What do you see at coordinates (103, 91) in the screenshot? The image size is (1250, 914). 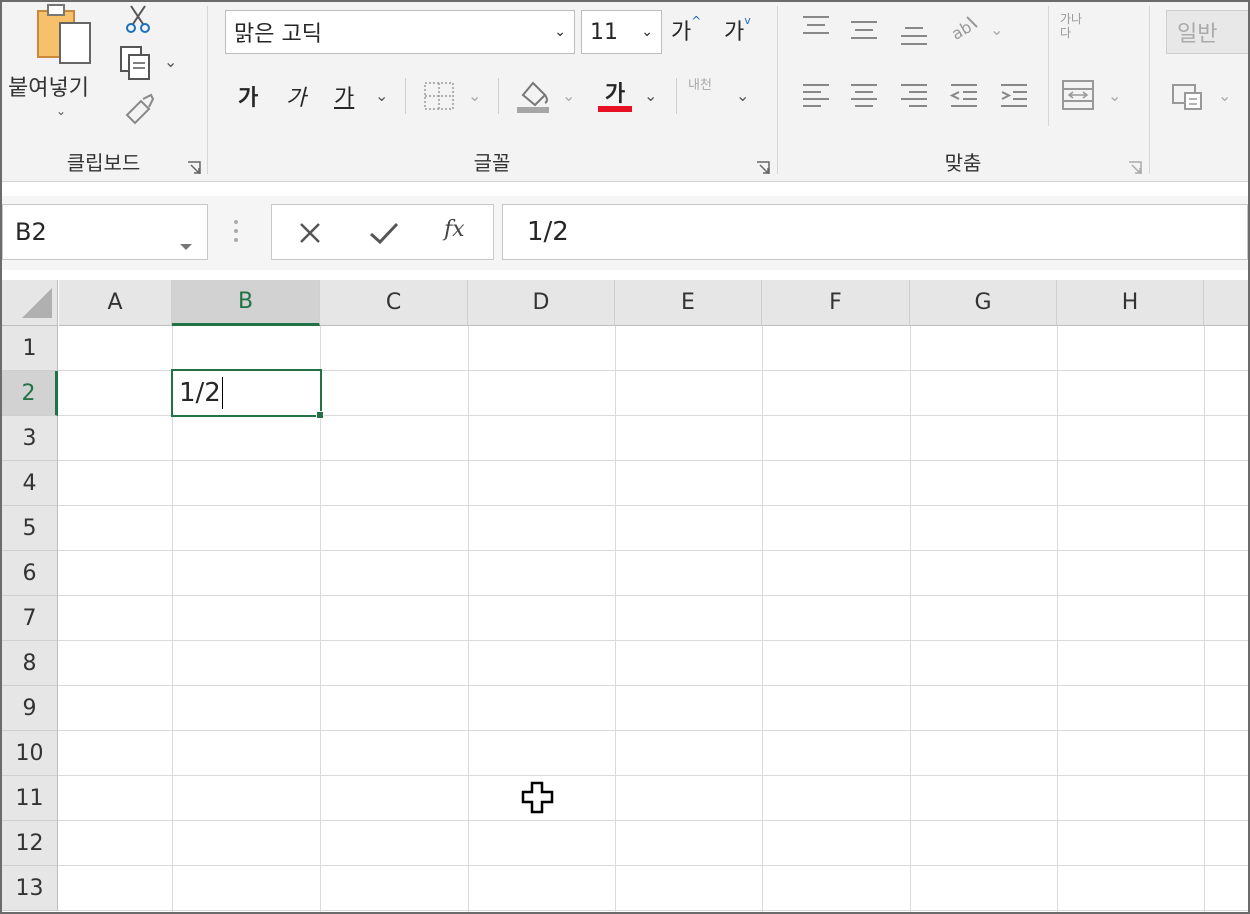 I see `clipboard-group: 붙여넣기 ⌄ ⌄ 클립보드` at bounding box center [103, 91].